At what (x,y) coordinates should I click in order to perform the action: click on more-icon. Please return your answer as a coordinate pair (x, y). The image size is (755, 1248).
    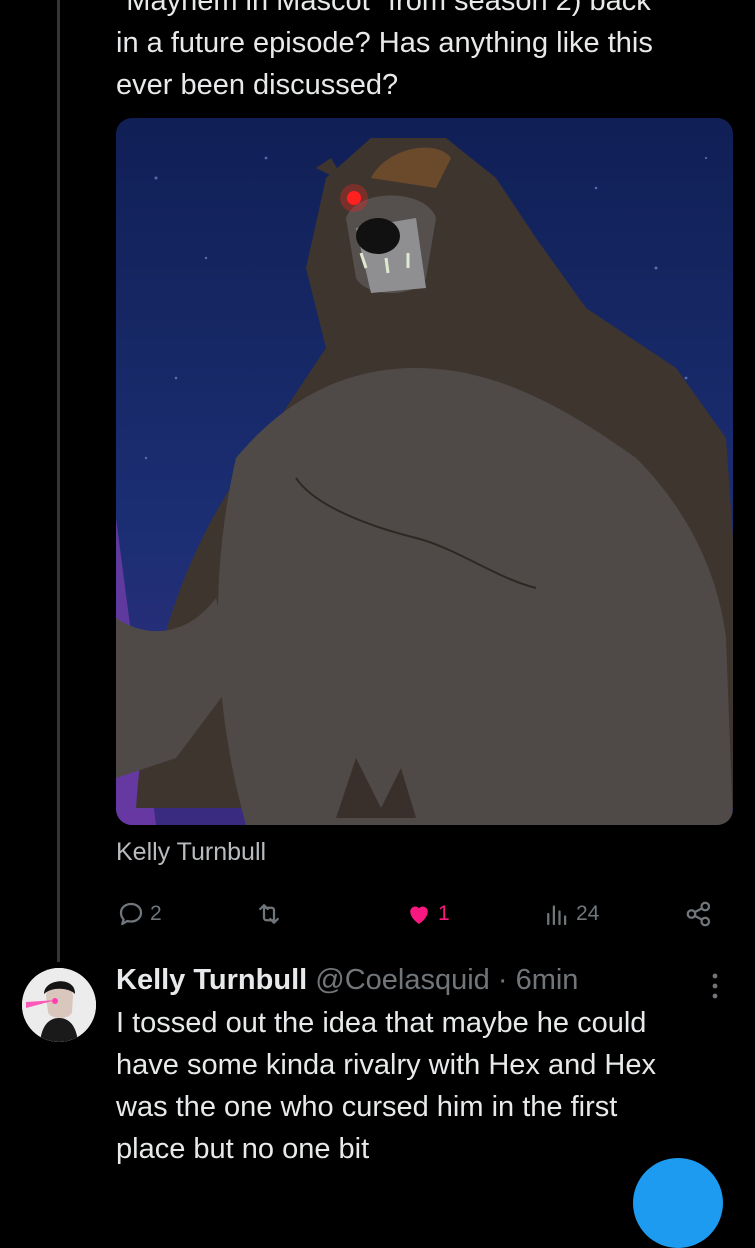
    Looking at the image, I should click on (715, 986).